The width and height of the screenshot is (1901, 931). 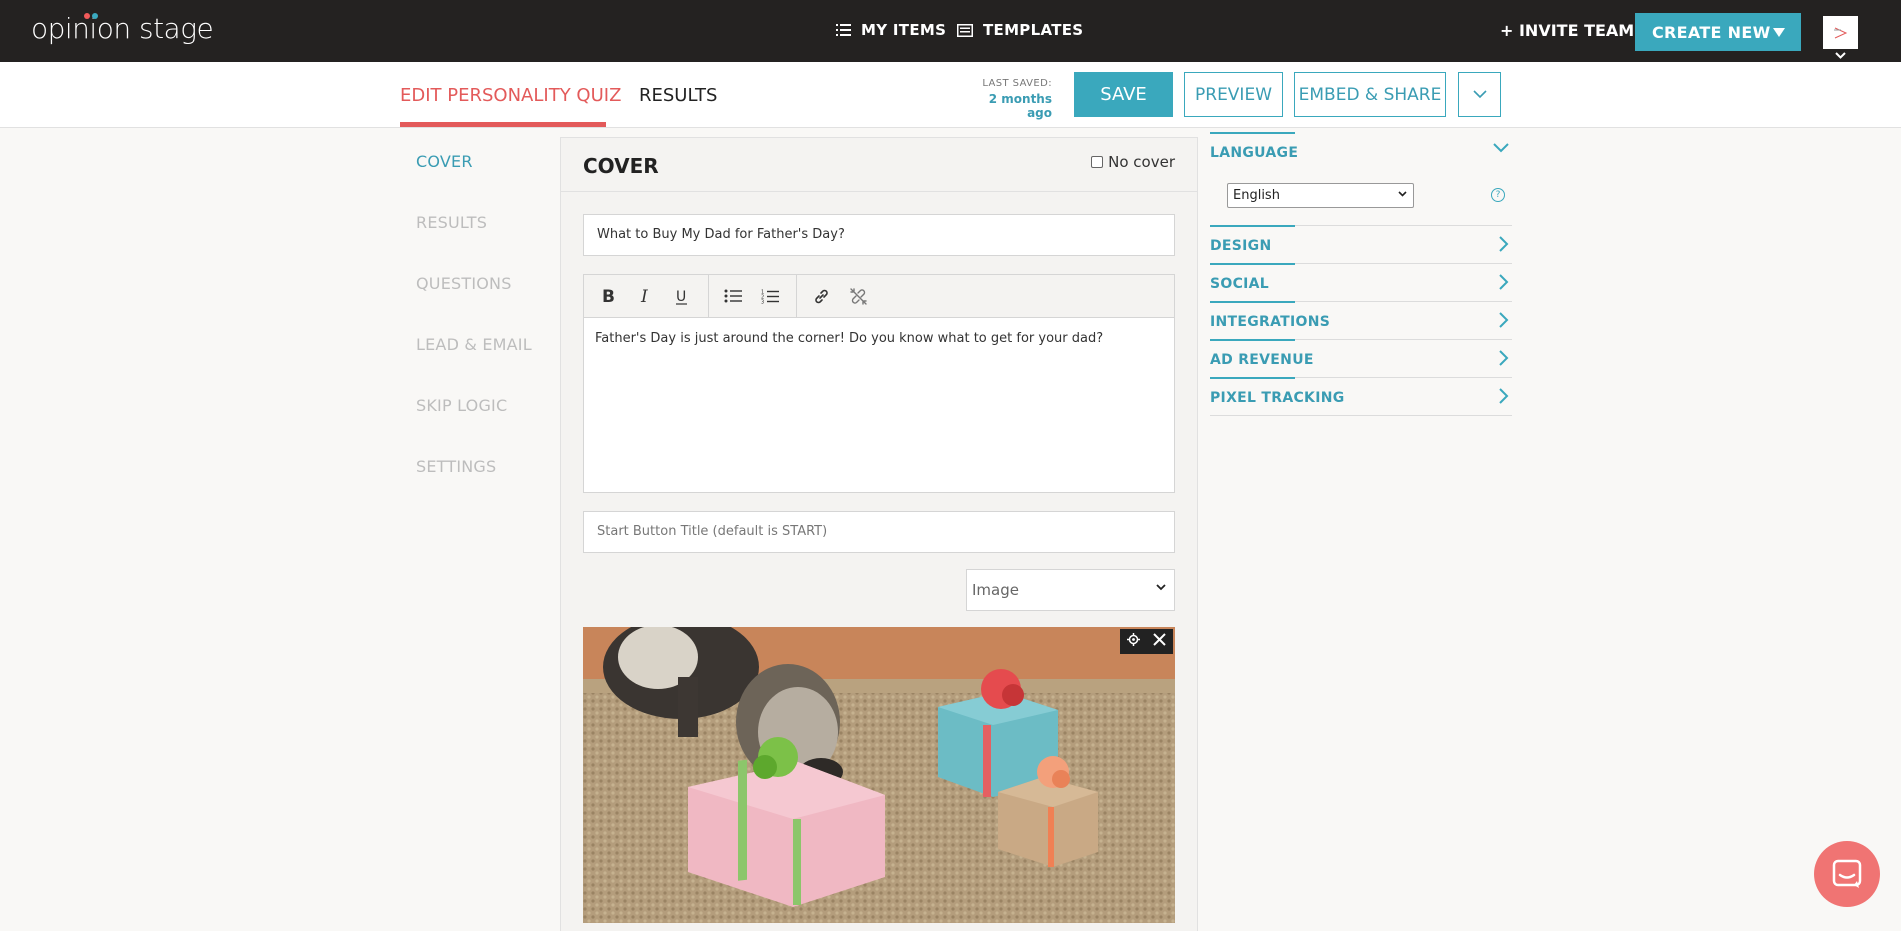 What do you see at coordinates (1361, 396) in the screenshot?
I see `accordion-pixel-tracking: PIXEL TRACKING` at bounding box center [1361, 396].